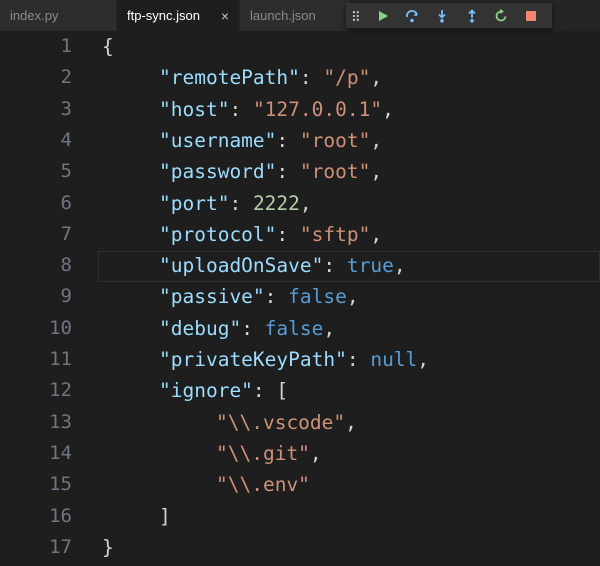  I want to click on code-token: : [, so click(270, 391).